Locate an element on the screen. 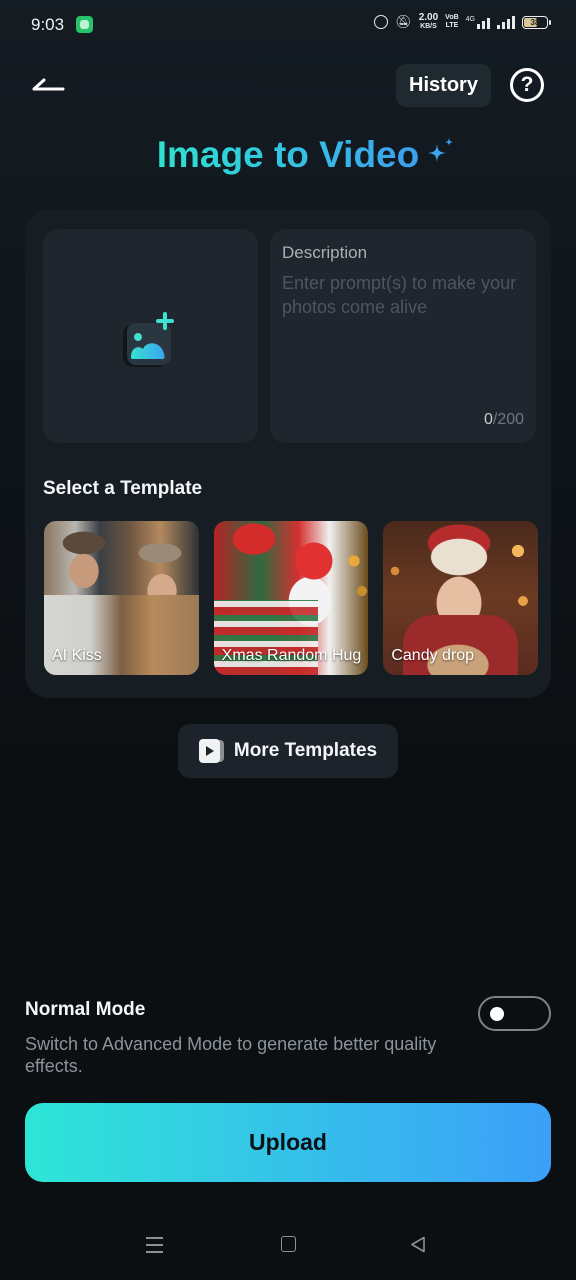 The width and height of the screenshot is (576, 1280). toggle-knob is located at coordinates (497, 1014).